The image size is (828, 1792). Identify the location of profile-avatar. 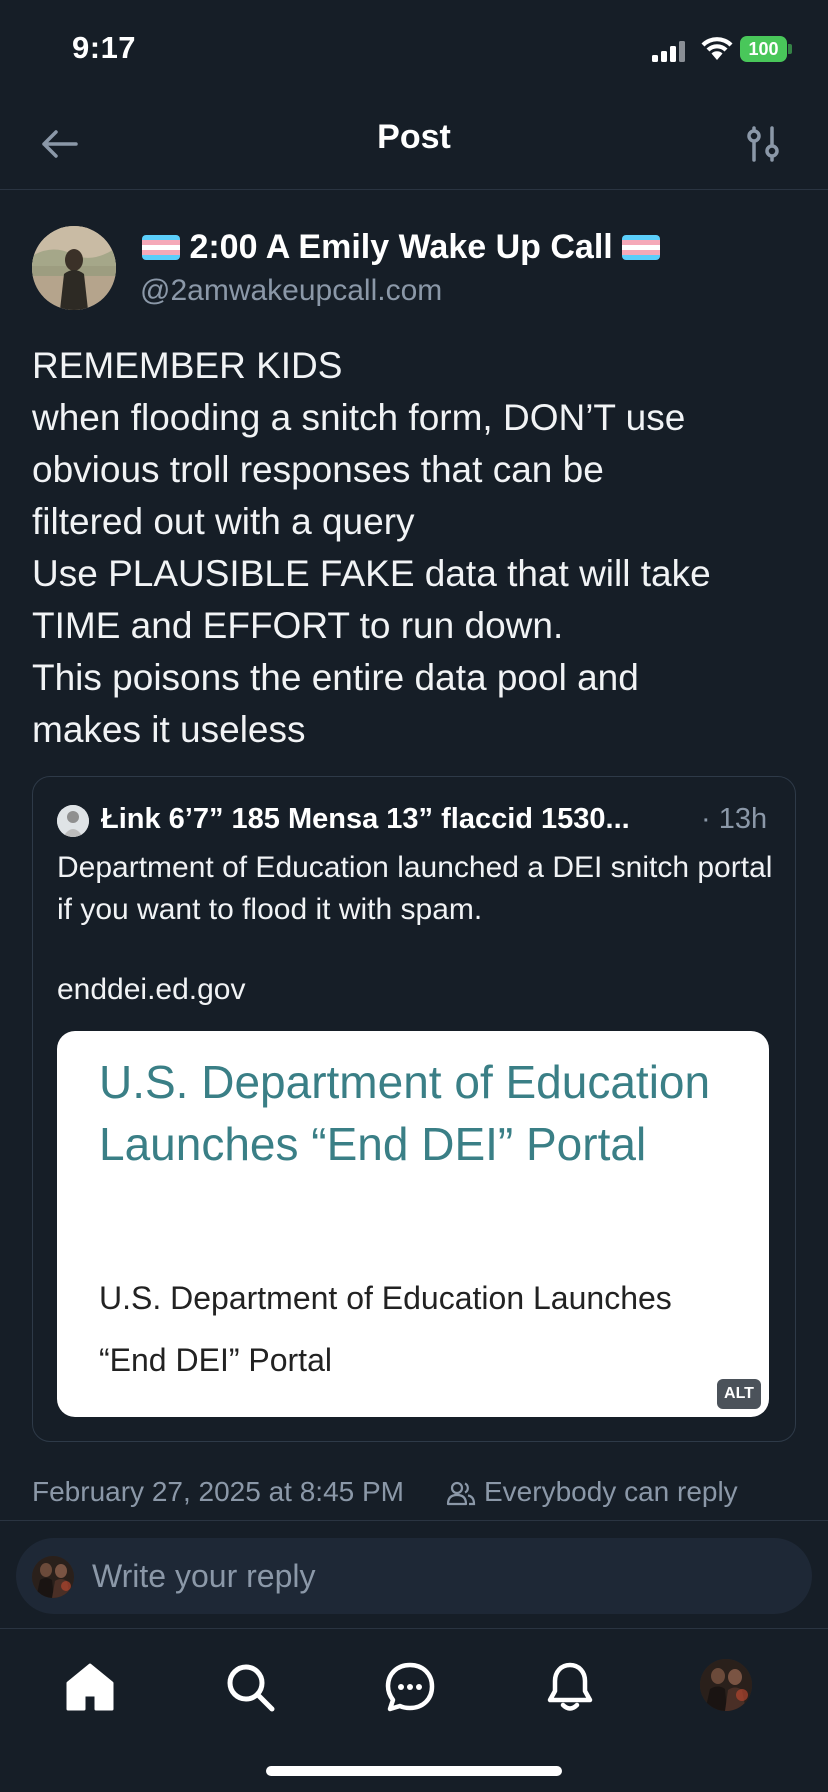
(726, 1685).